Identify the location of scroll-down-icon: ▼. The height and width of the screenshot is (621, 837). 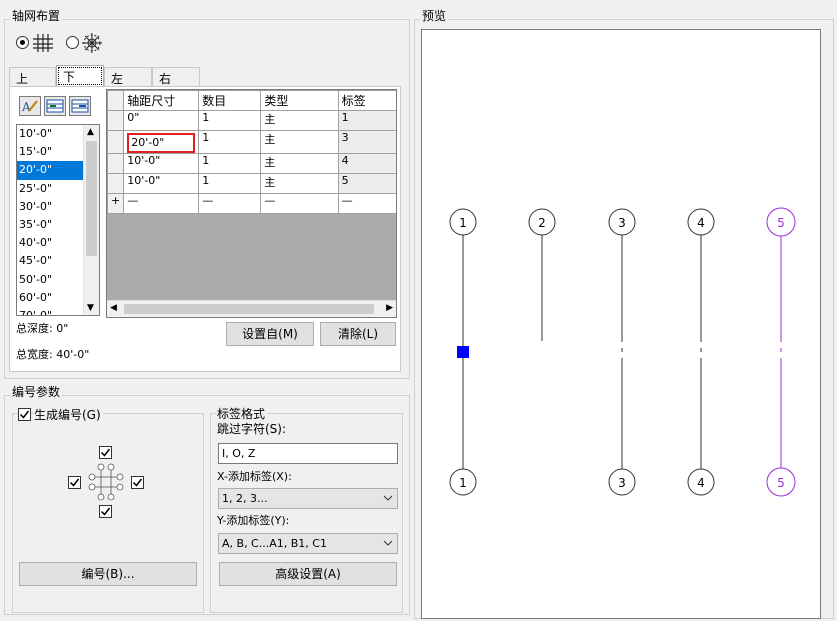
(90, 308).